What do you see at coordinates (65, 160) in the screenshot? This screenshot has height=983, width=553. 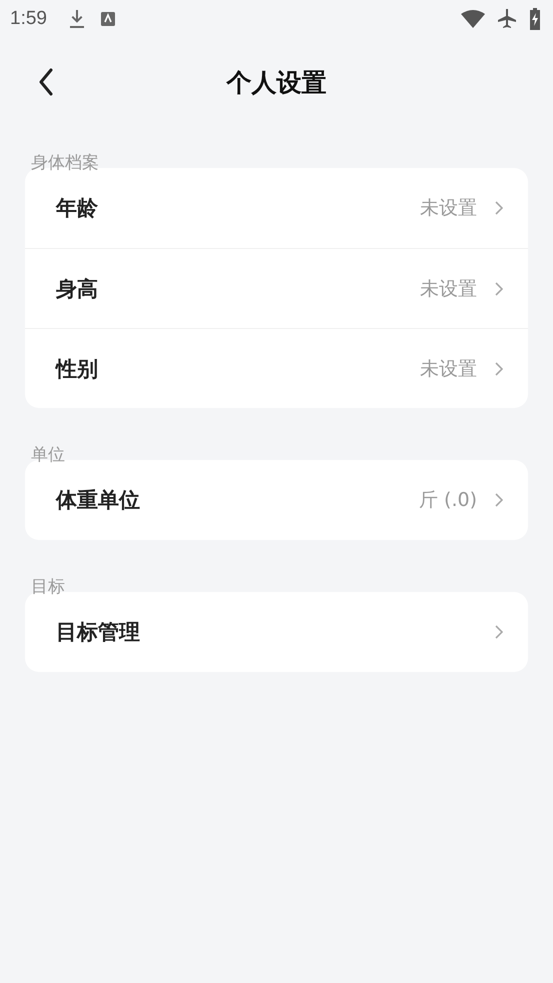 I see `section-title: 身体档案` at bounding box center [65, 160].